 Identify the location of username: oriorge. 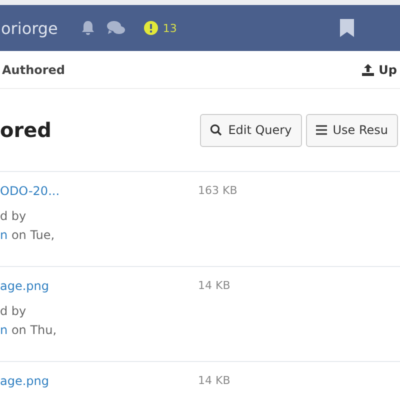
(29, 28).